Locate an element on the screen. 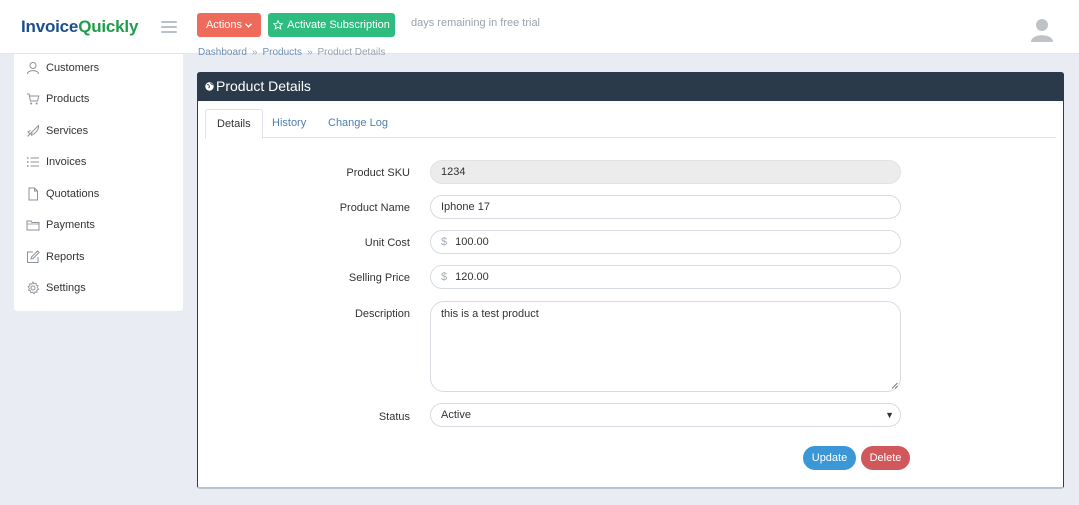 This screenshot has width=1079, height=505. user-icon is located at coordinates (33, 68).